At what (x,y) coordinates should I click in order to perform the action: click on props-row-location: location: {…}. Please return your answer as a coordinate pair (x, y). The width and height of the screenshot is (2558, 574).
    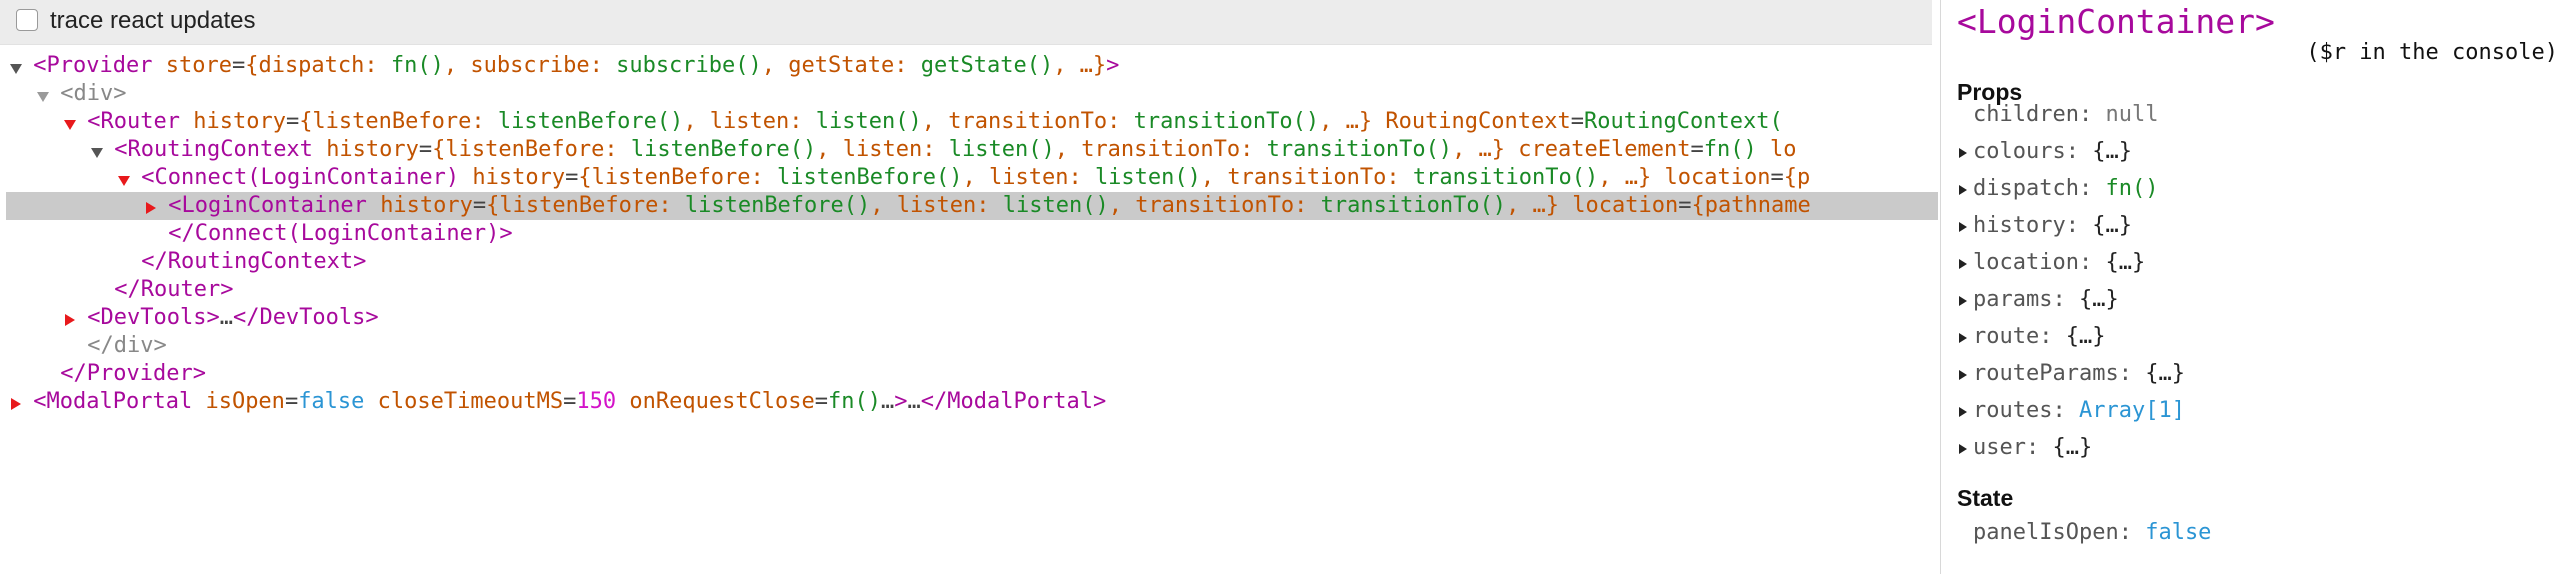
    Looking at the image, I should click on (2052, 263).